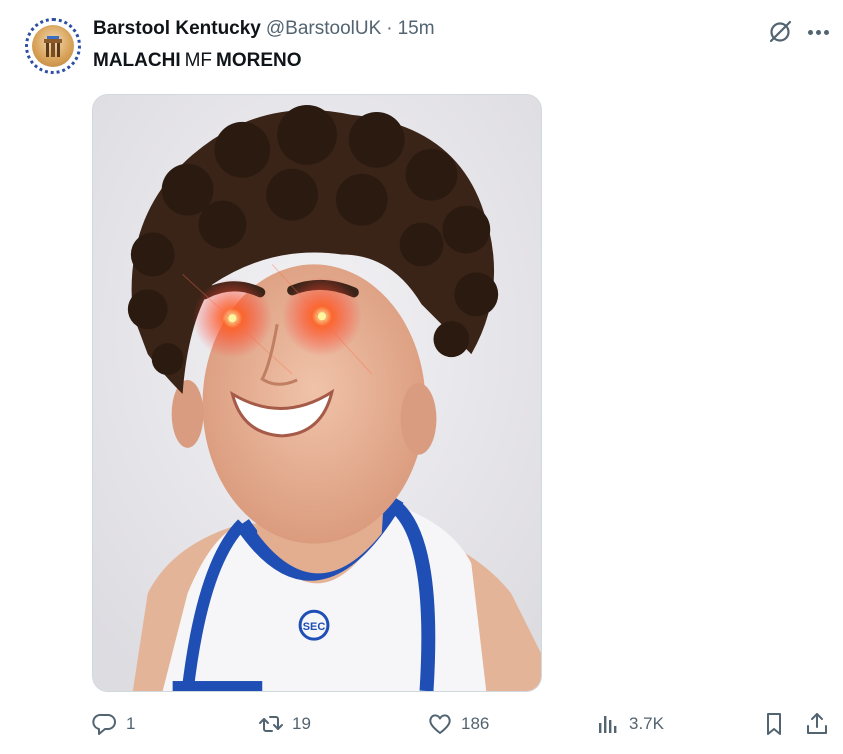 The height and width of the screenshot is (754, 843). I want to click on retweet-button: 19, so click(284, 724).